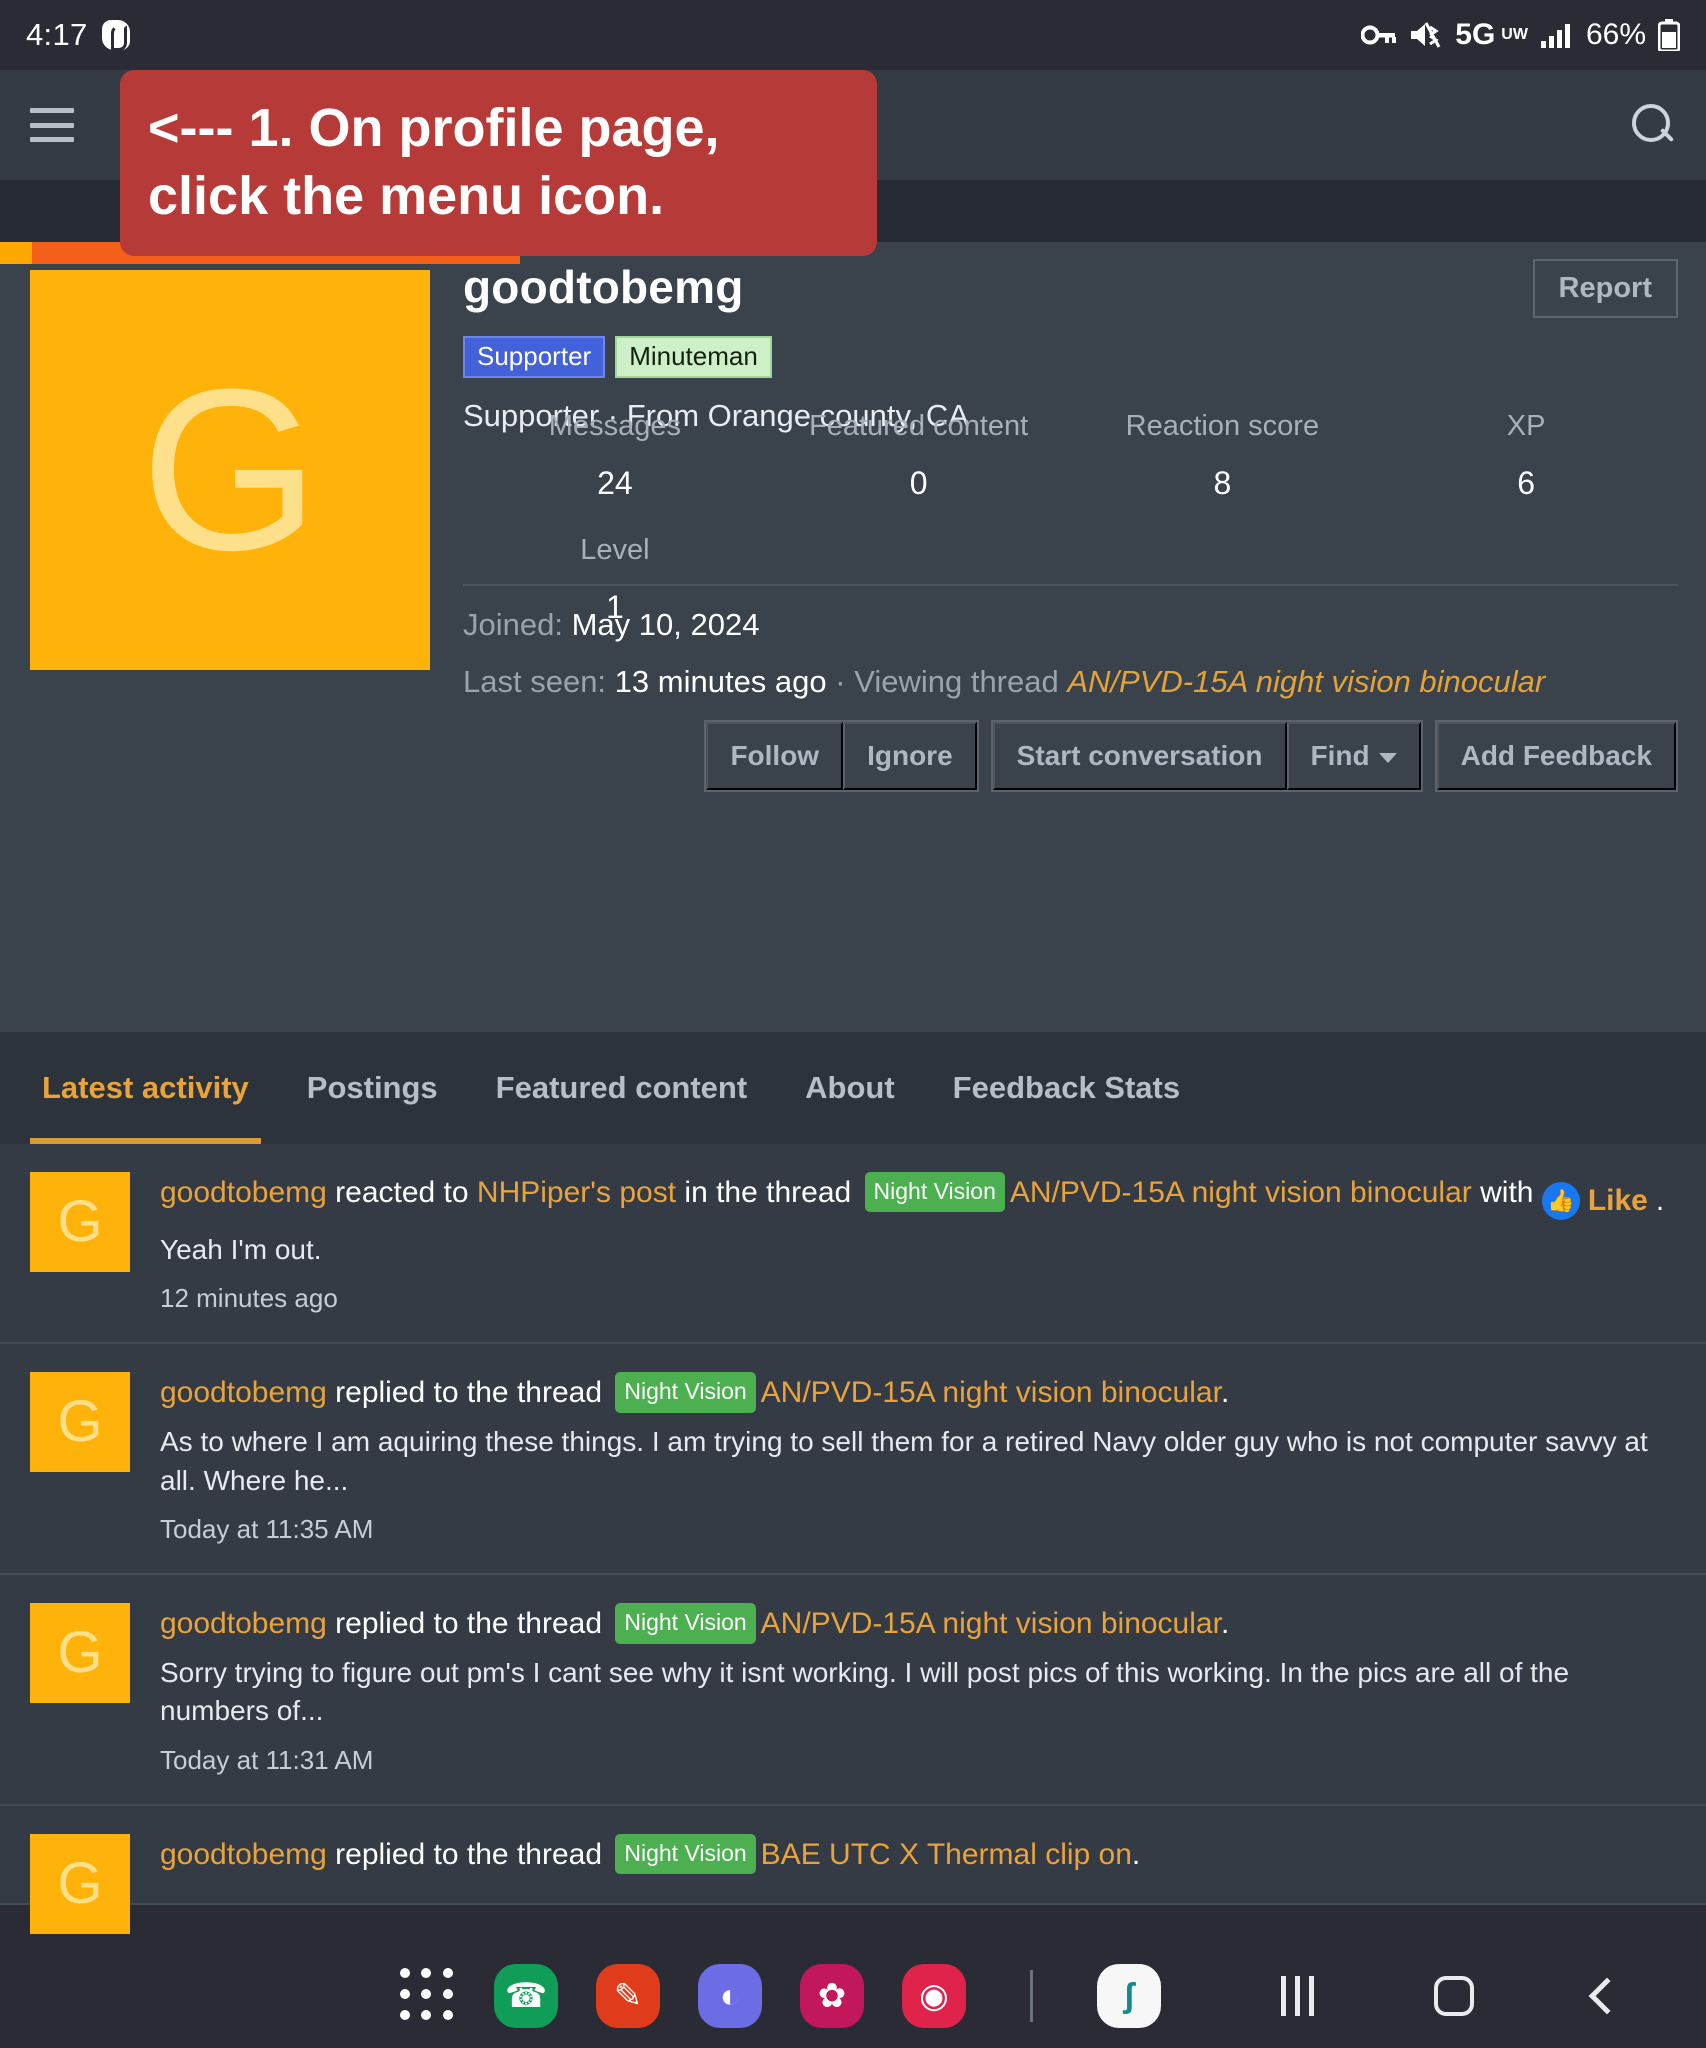  I want to click on activity-timestamp: Today at 11:35 AM, so click(267, 1529).